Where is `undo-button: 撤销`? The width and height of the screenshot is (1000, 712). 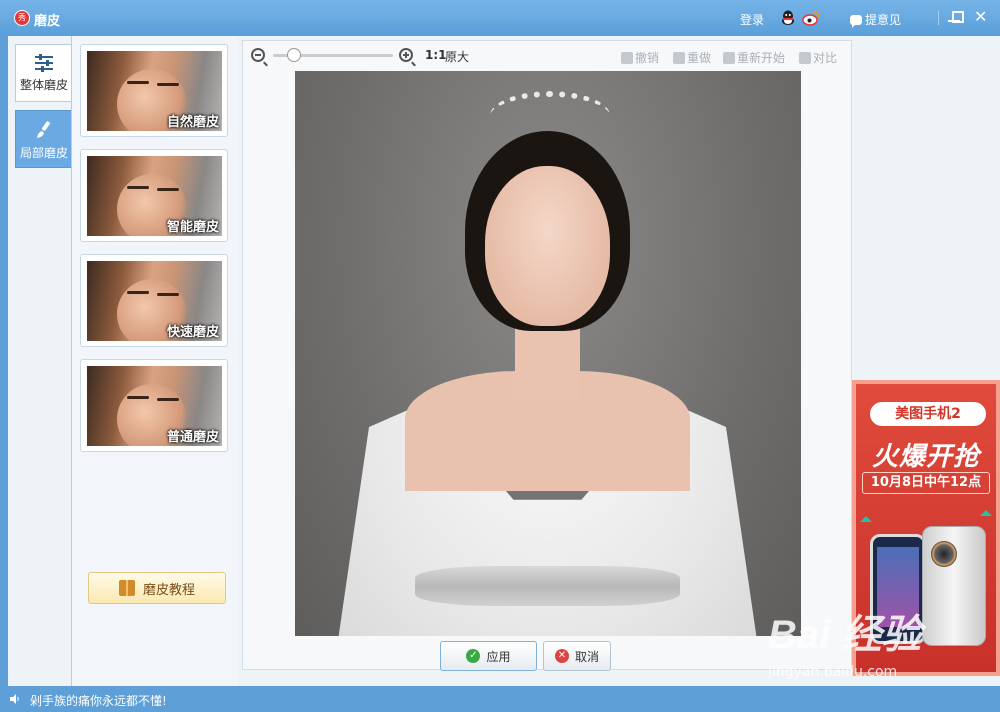 undo-button: 撤销 is located at coordinates (640, 57).